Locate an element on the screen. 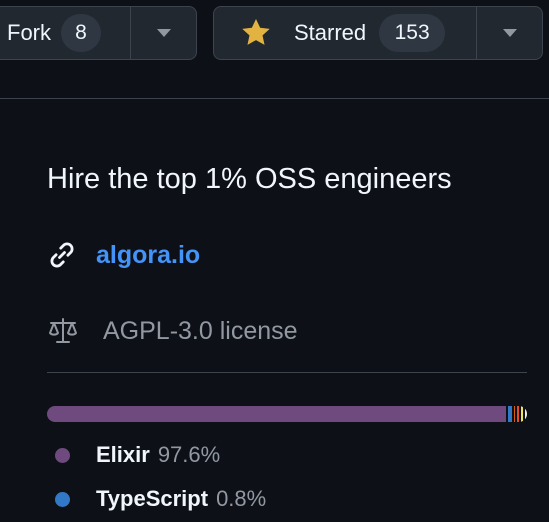 The image size is (549, 522). star-count: 153 is located at coordinates (412, 33).